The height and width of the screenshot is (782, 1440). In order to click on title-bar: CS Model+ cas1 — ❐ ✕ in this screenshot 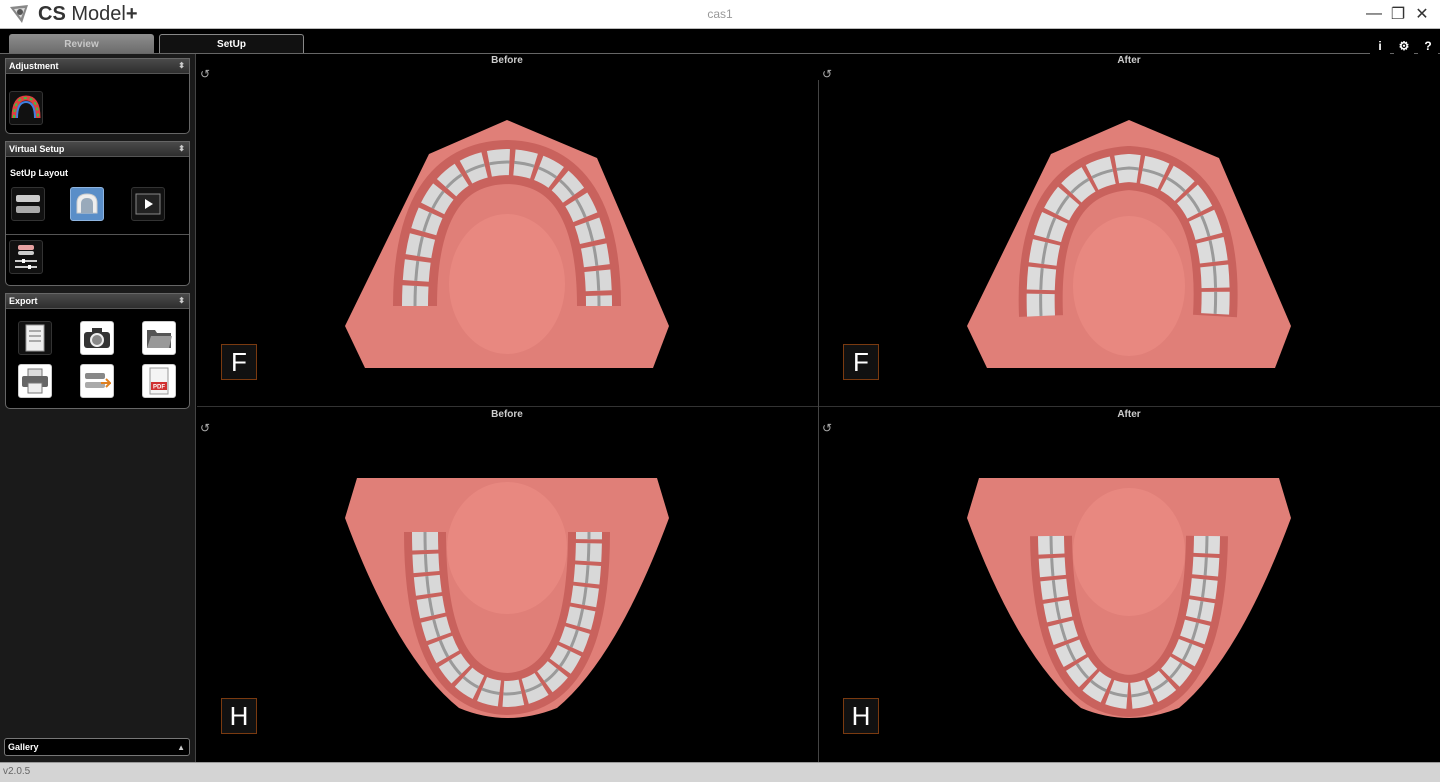, I will do `click(720, 14)`.